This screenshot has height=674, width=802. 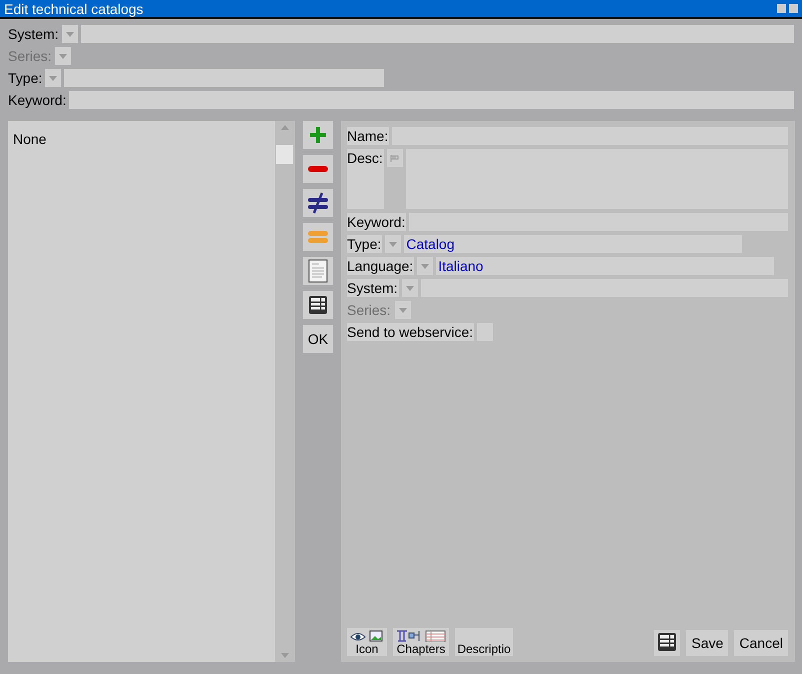 What do you see at coordinates (793, 8) in the screenshot?
I see `close-button` at bounding box center [793, 8].